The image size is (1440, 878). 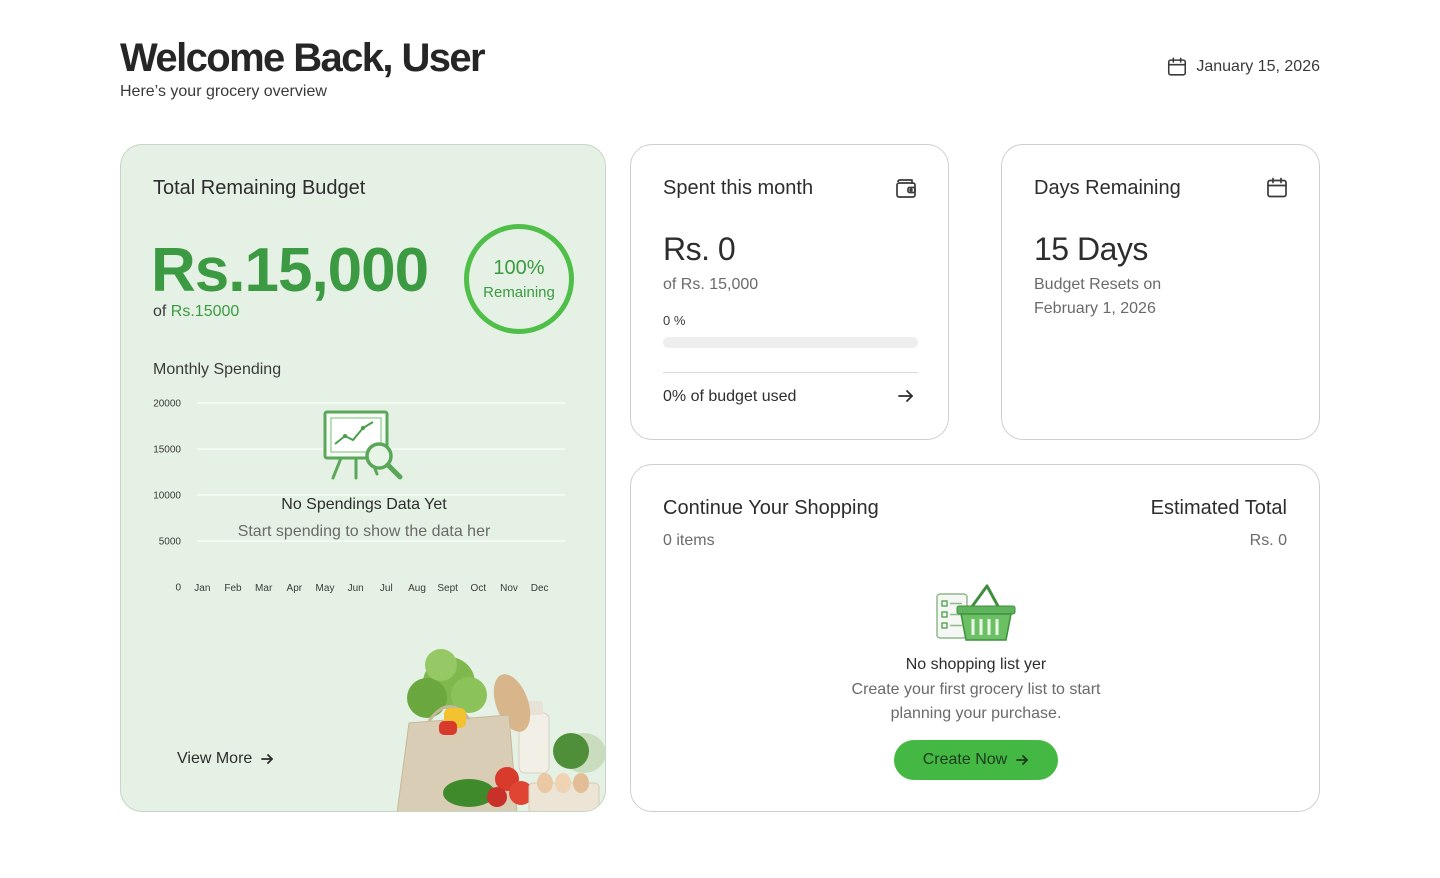 What do you see at coordinates (1091, 249) in the screenshot?
I see `days-value: 15 Days` at bounding box center [1091, 249].